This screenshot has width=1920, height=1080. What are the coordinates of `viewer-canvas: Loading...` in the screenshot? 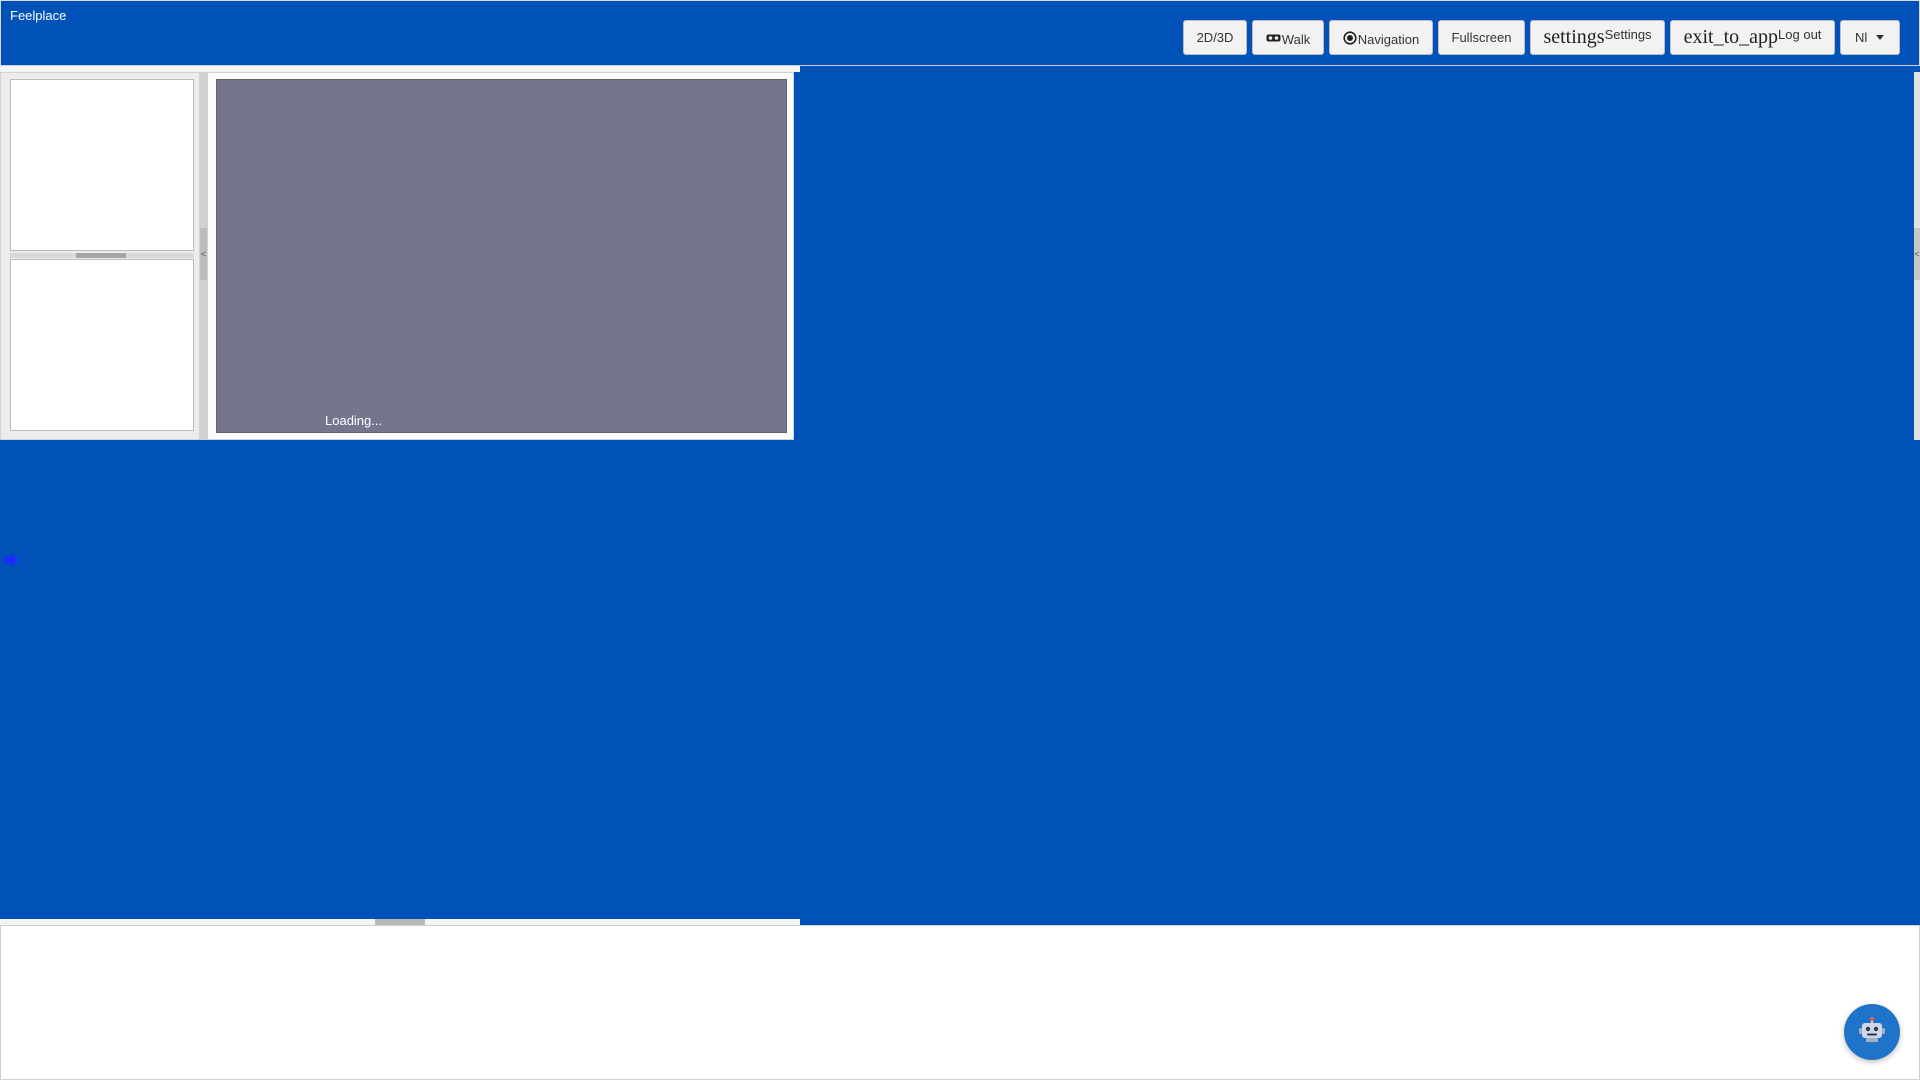 It's located at (501, 256).